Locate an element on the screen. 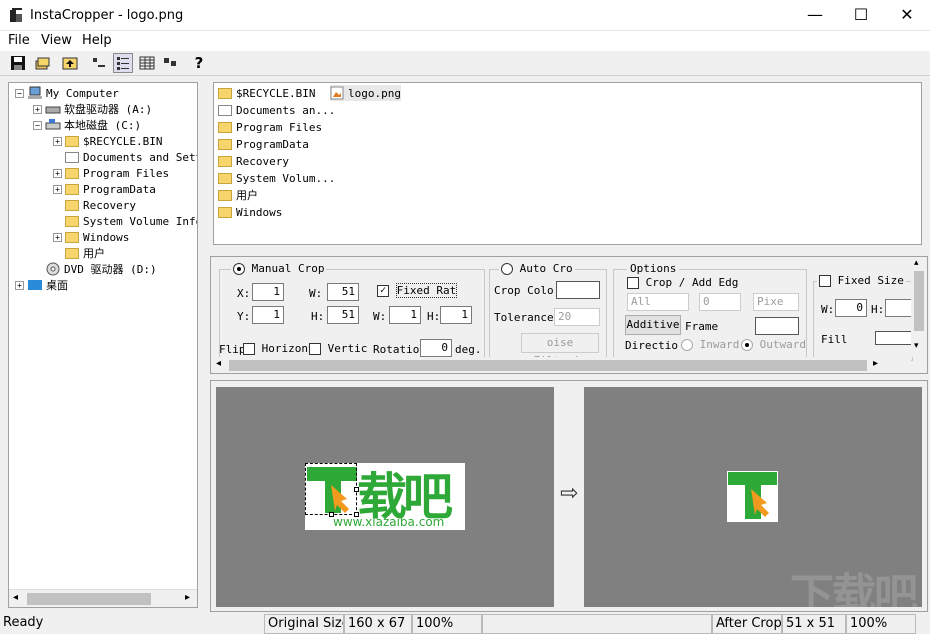  tree-item-desktop: + 桌面 is located at coordinates (41, 285).